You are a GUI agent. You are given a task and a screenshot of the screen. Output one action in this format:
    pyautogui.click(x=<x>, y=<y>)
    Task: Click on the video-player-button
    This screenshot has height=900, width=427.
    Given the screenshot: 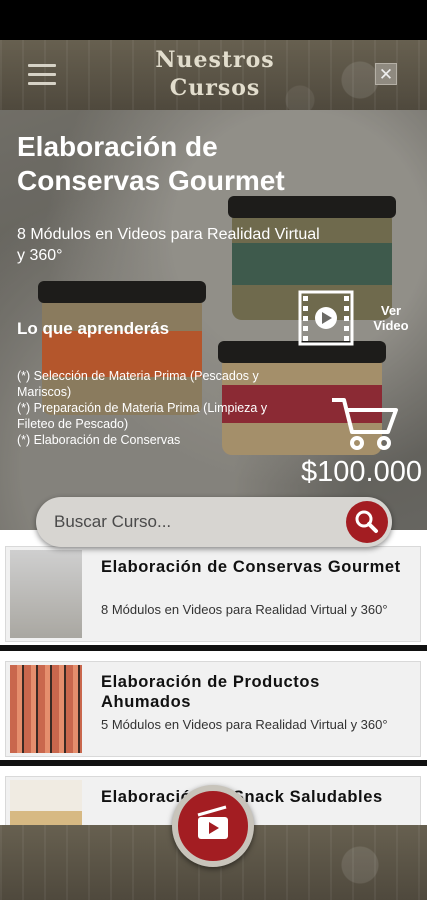 What is the action you would take?
    pyautogui.click(x=213, y=826)
    